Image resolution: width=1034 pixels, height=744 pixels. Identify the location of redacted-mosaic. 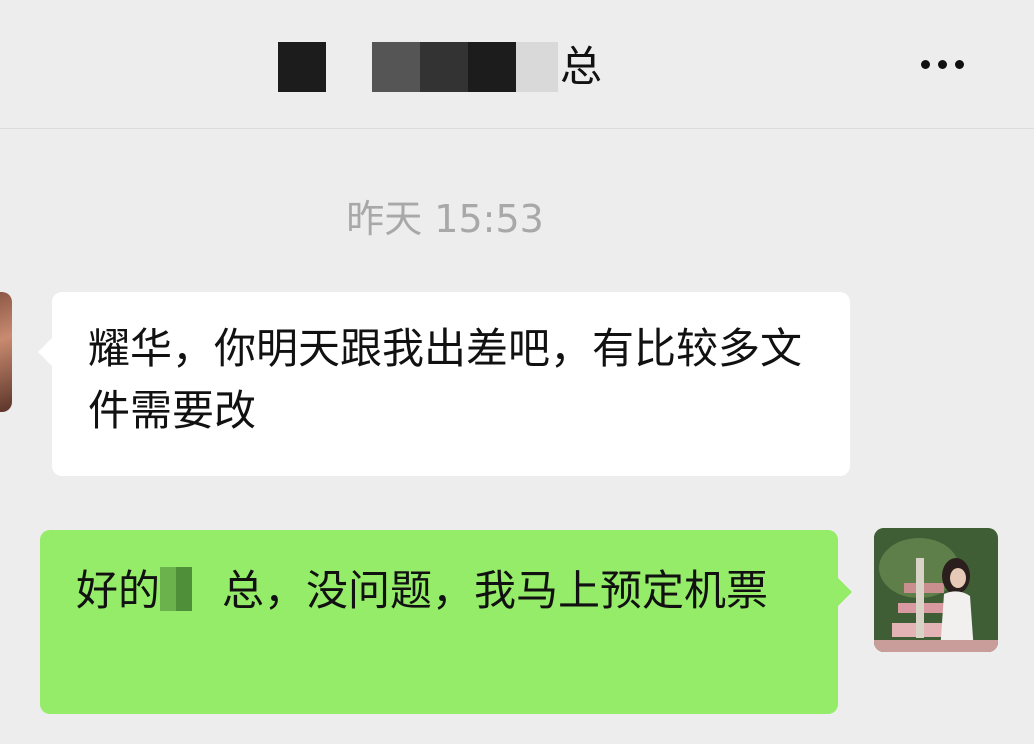
(176, 589).